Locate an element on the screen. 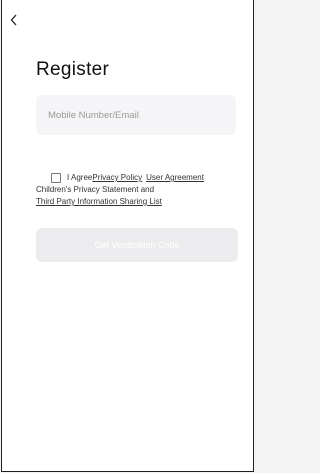  agreement-row: I Agree Privacy Policy User Agreement is located at coordinates (127, 178).